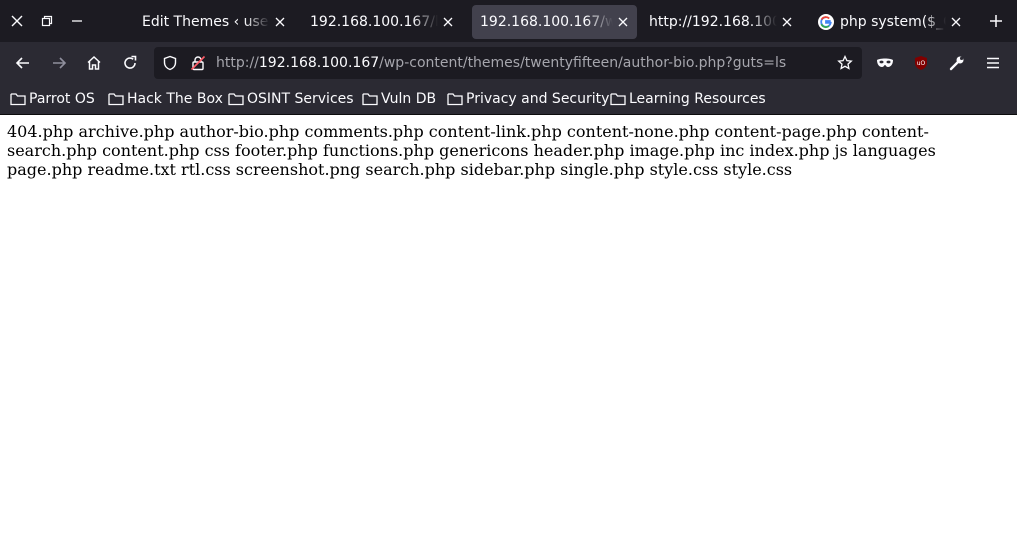 The width and height of the screenshot is (1017, 534). What do you see at coordinates (237, 63) in the screenshot?
I see `url-scheme: http://` at bounding box center [237, 63].